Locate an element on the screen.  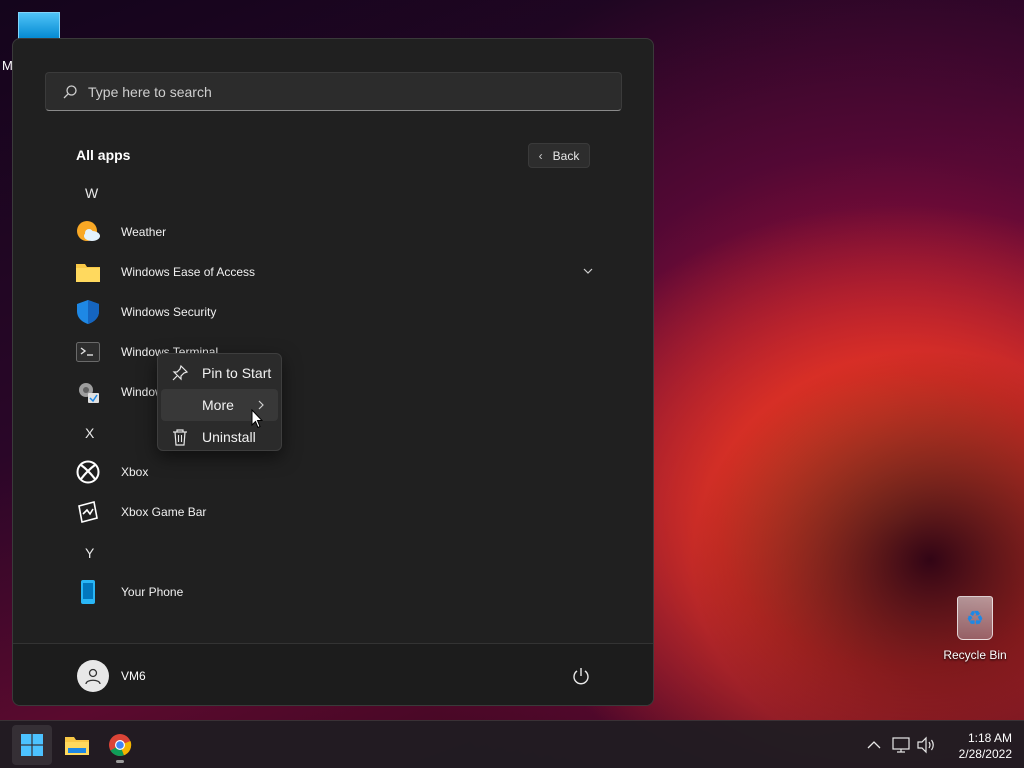
recycle-bin-icon: ♻ is located at coordinates (975, 618).